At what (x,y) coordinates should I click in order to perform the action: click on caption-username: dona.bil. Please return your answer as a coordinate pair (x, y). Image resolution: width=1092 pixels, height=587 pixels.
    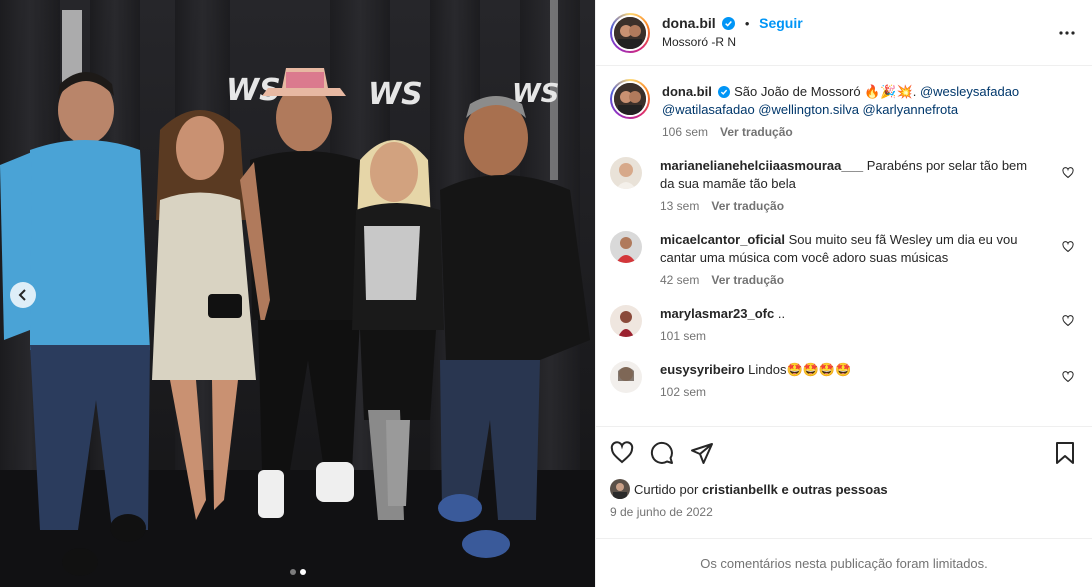
    Looking at the image, I should click on (687, 91).